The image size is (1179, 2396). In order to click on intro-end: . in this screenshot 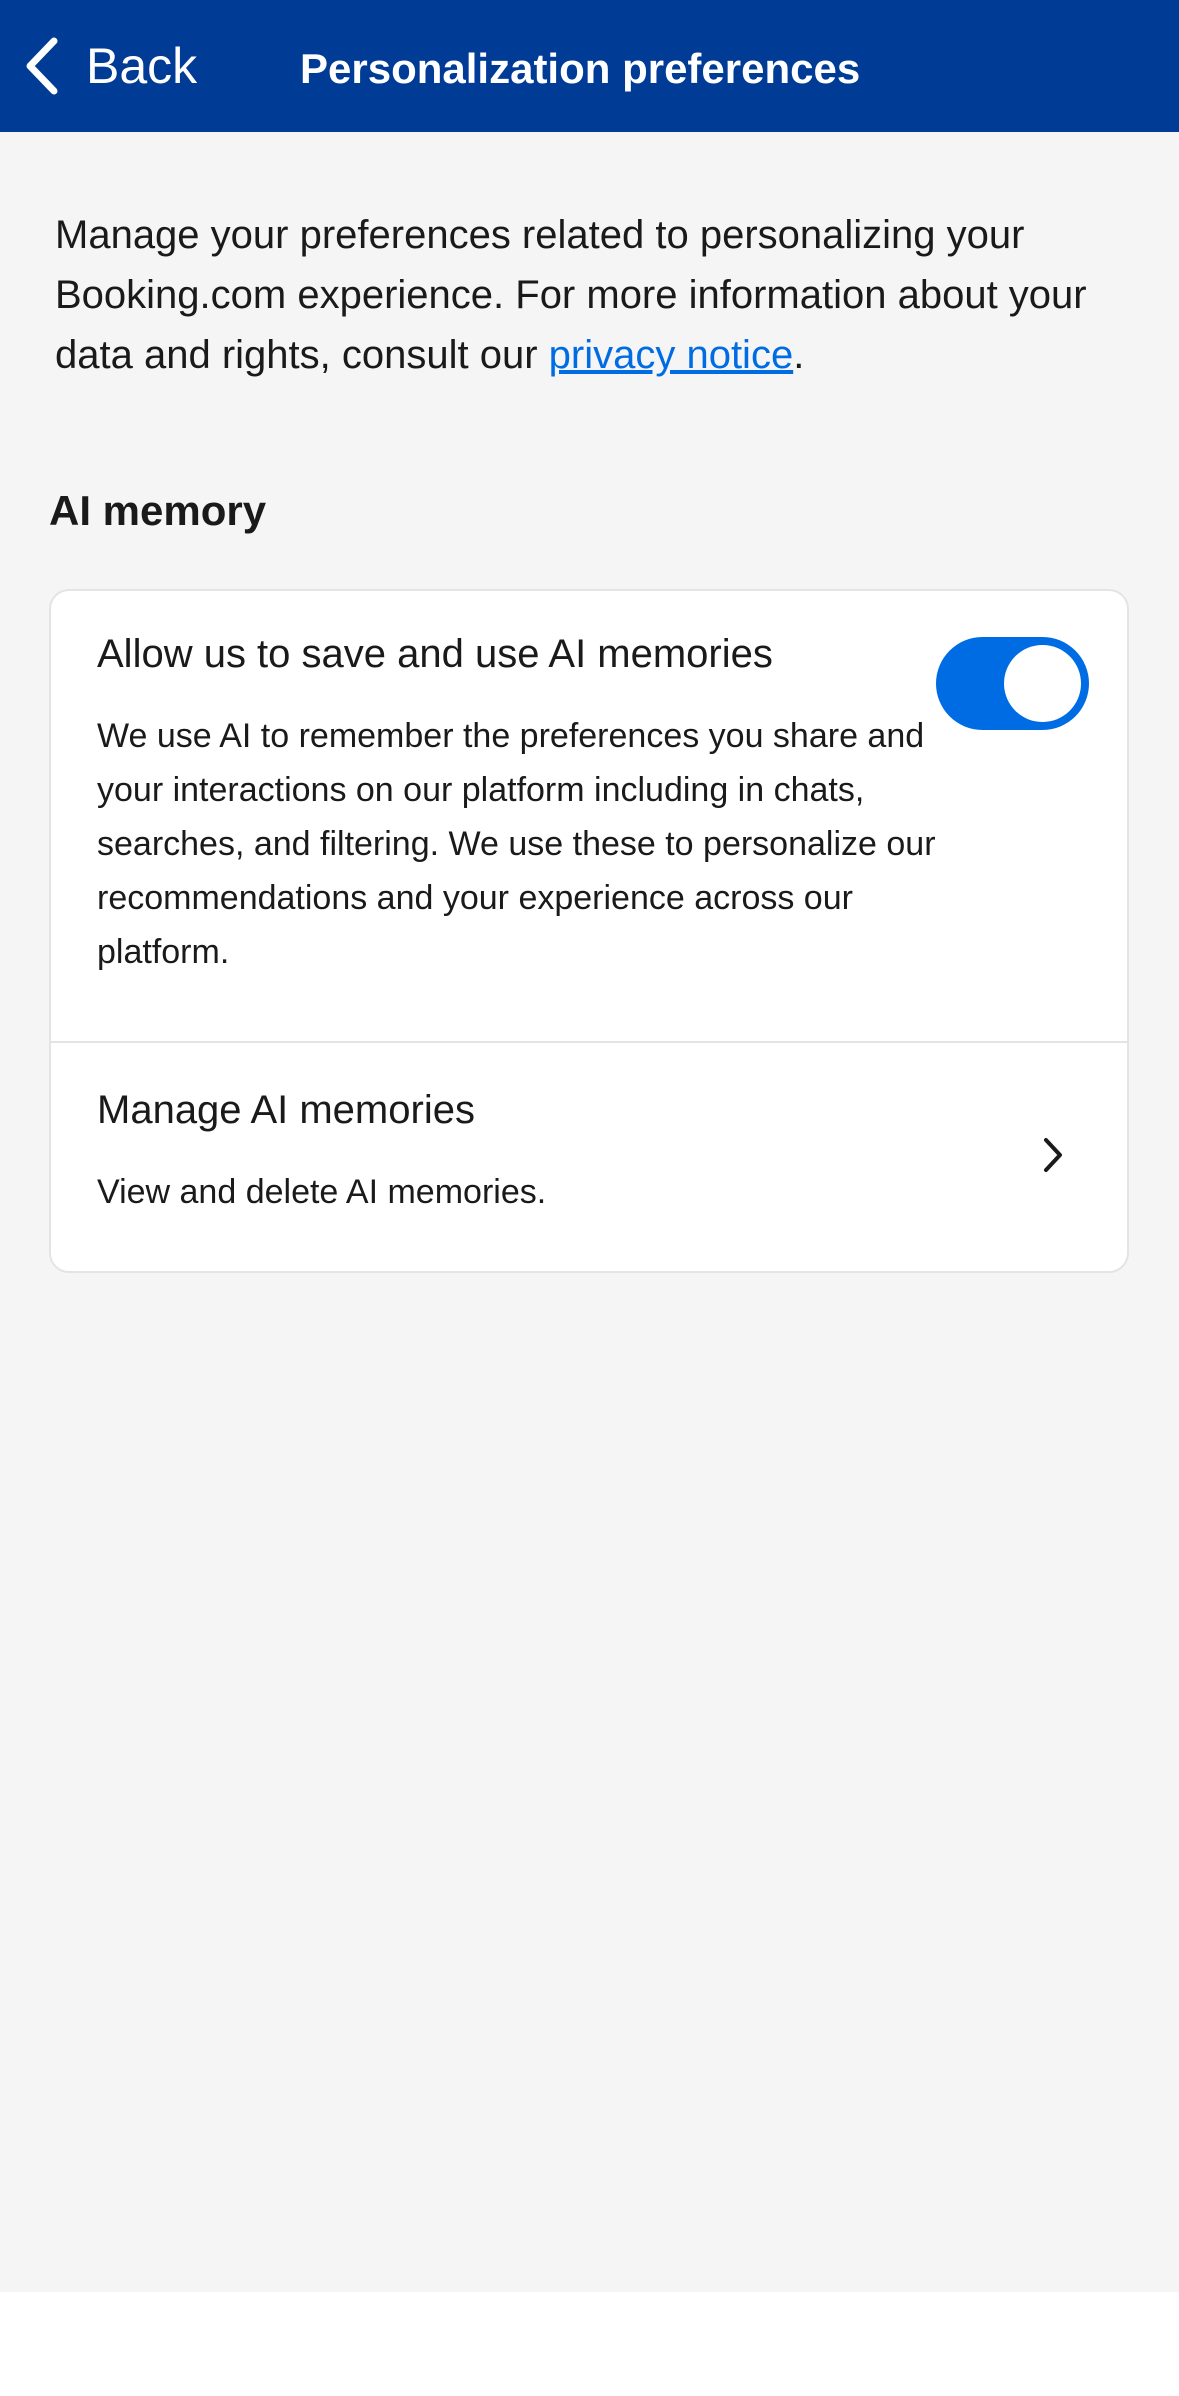, I will do `click(799, 355)`.